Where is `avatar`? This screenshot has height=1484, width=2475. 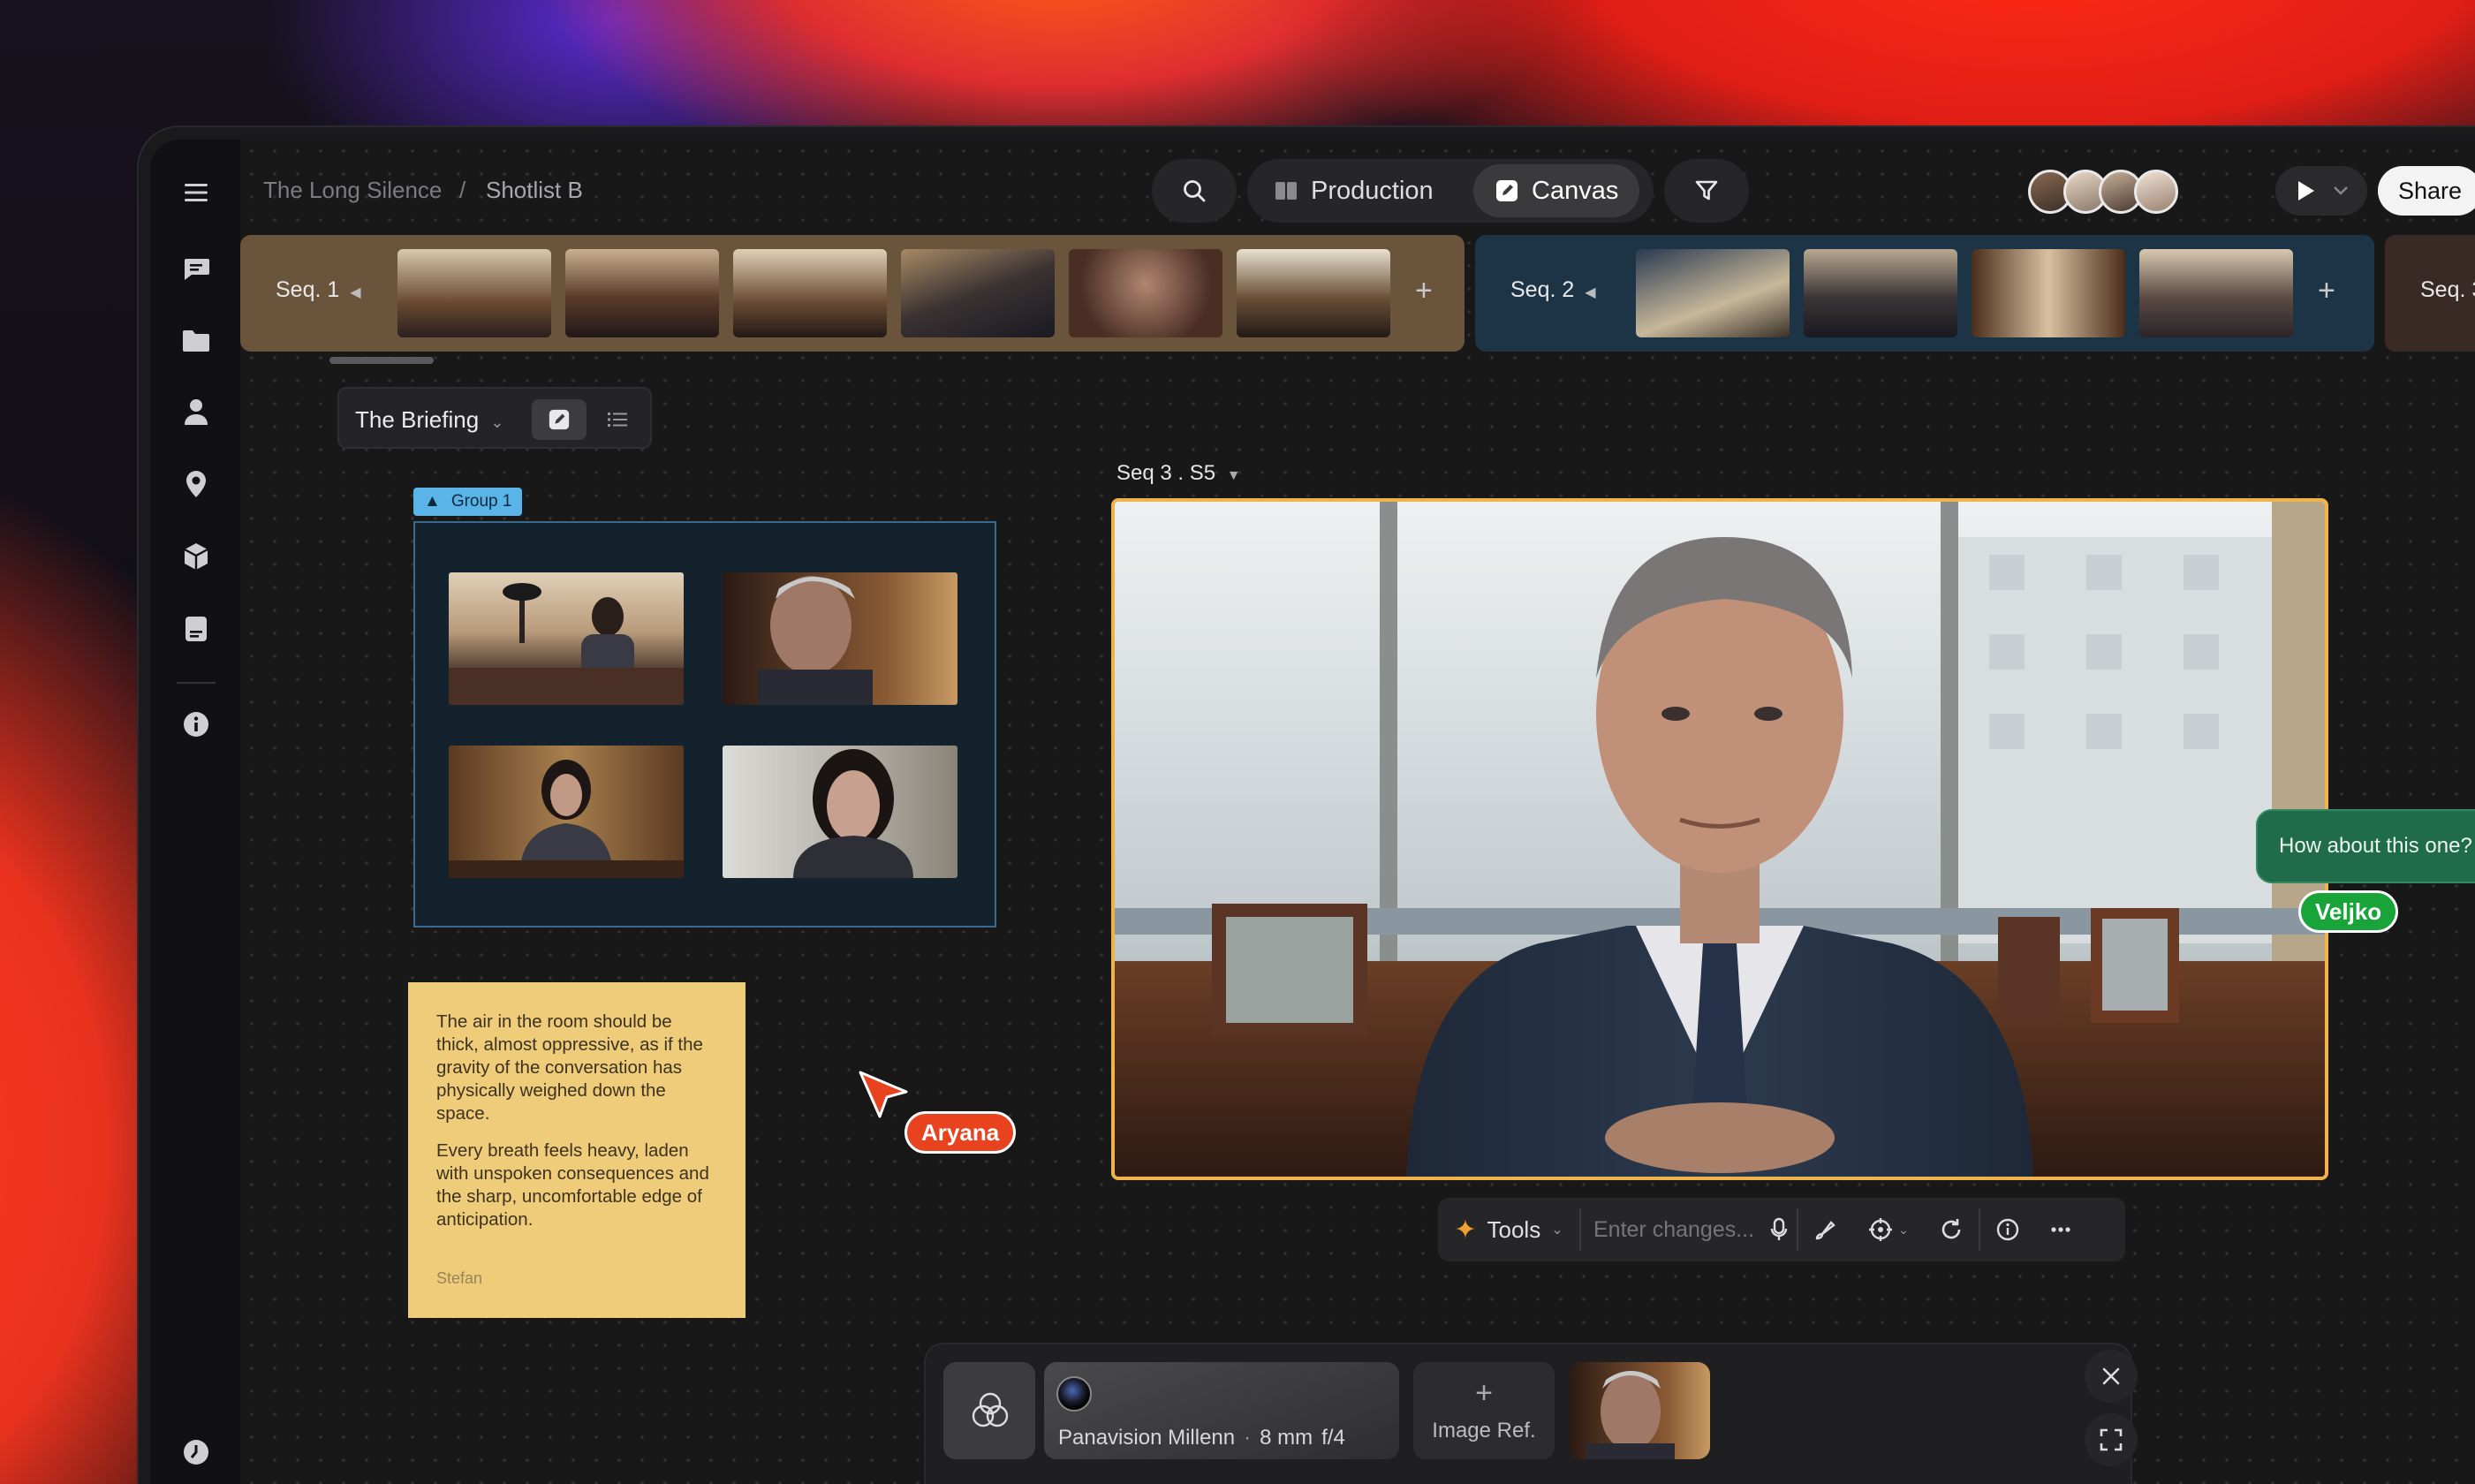
avatar is located at coordinates (2156, 192).